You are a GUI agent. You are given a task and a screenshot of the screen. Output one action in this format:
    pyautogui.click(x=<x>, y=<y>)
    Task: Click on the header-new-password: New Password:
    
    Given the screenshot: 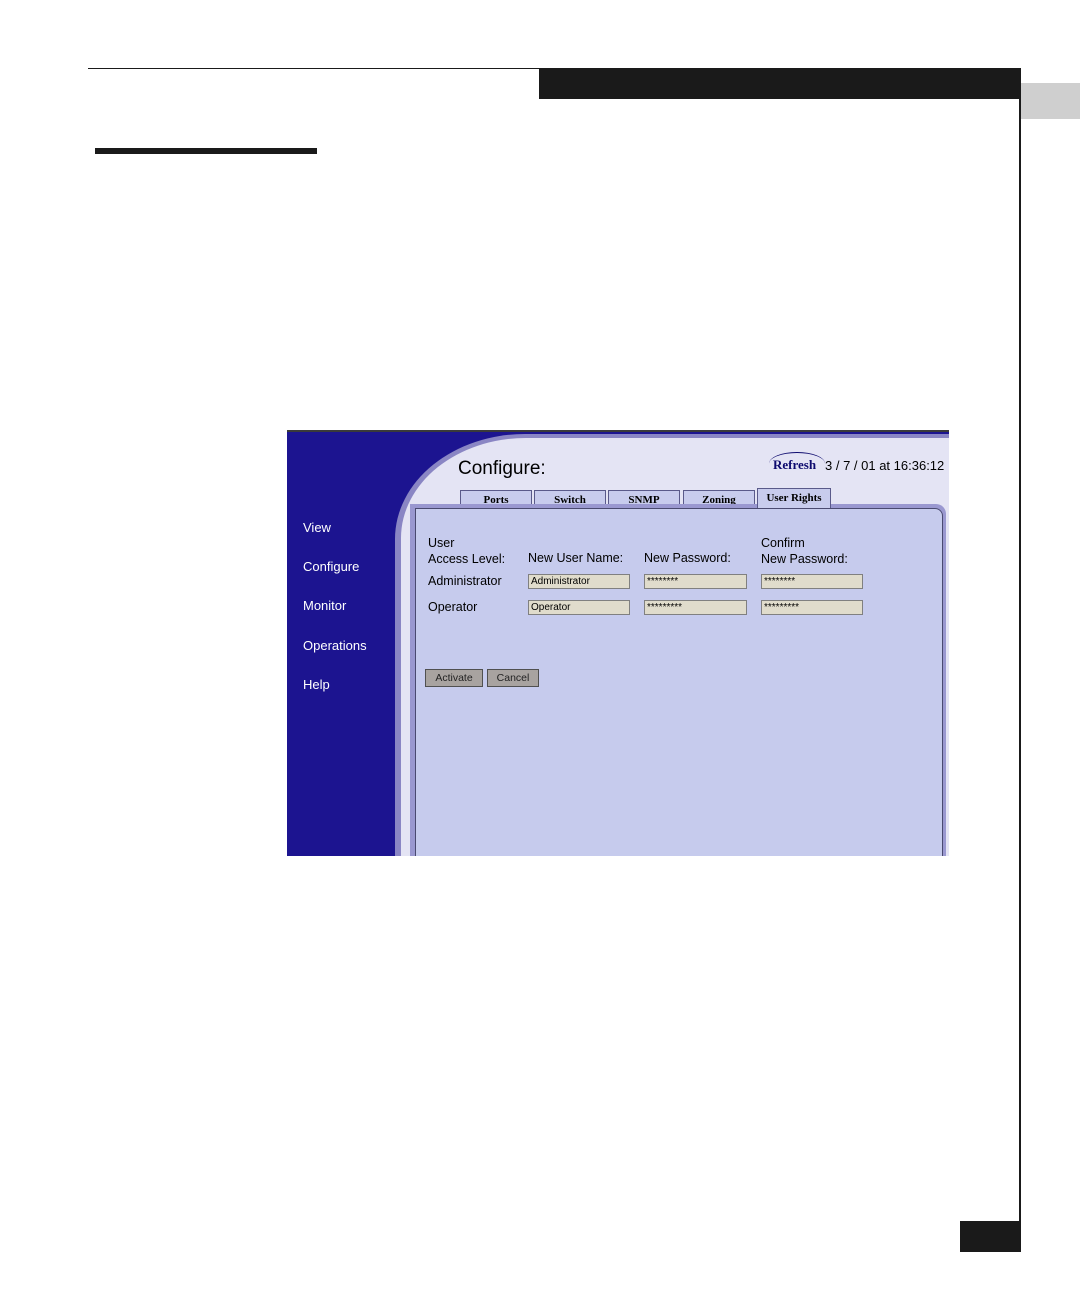 What is the action you would take?
    pyautogui.click(x=687, y=558)
    